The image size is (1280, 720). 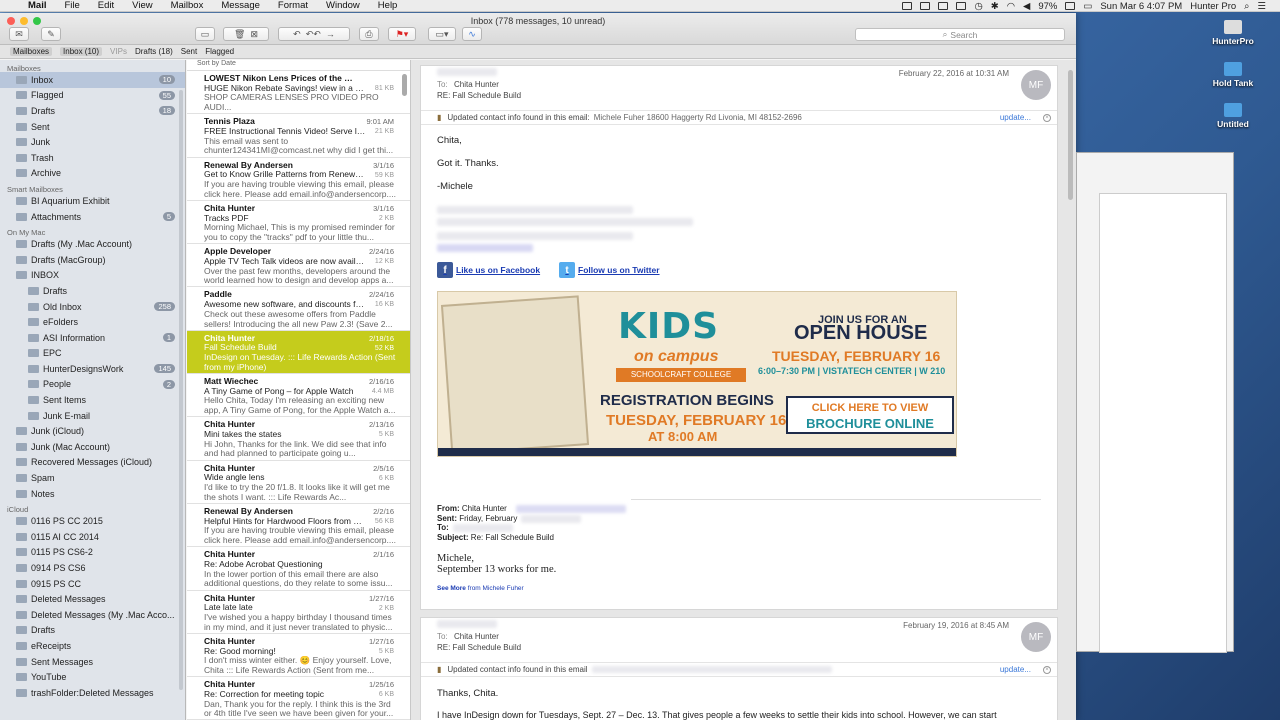 I want to click on sidebar-item: eReceipts, so click(x=92, y=646).